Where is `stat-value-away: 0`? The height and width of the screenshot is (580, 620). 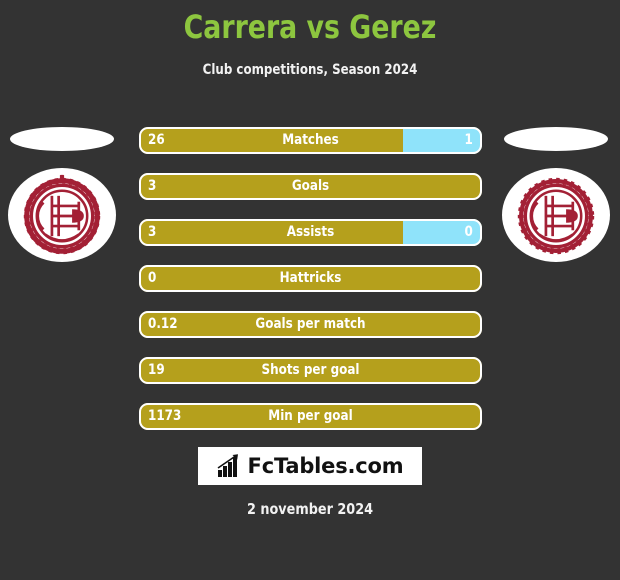
stat-value-away: 0 is located at coordinates (468, 232).